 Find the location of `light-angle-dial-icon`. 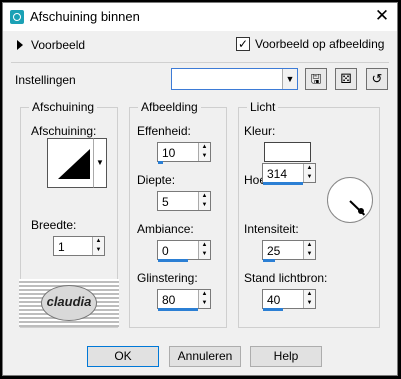

light-angle-dial-icon is located at coordinates (350, 200).